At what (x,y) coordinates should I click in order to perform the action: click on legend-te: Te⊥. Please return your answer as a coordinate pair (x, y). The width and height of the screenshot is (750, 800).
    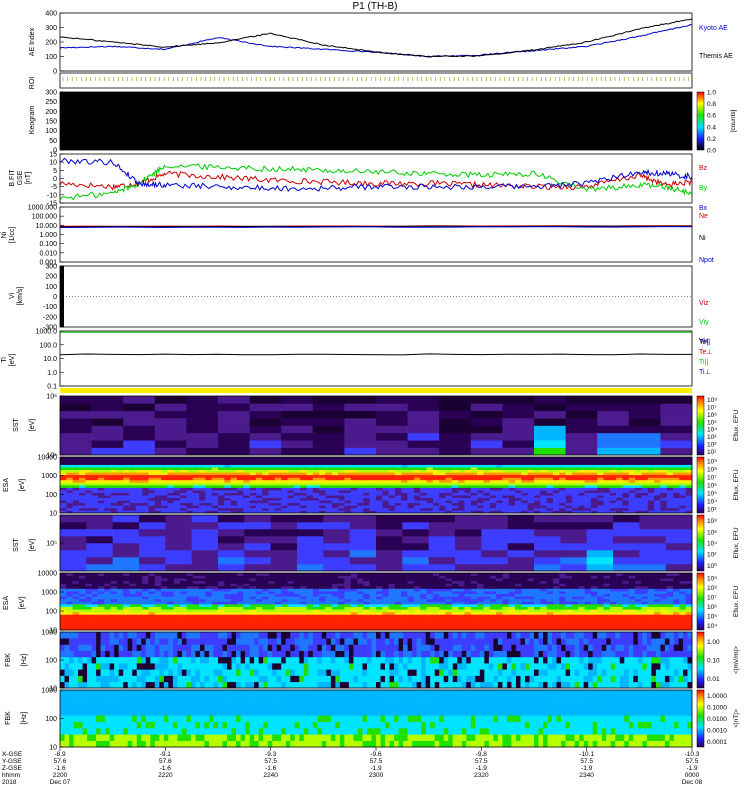
    Looking at the image, I should click on (706, 352).